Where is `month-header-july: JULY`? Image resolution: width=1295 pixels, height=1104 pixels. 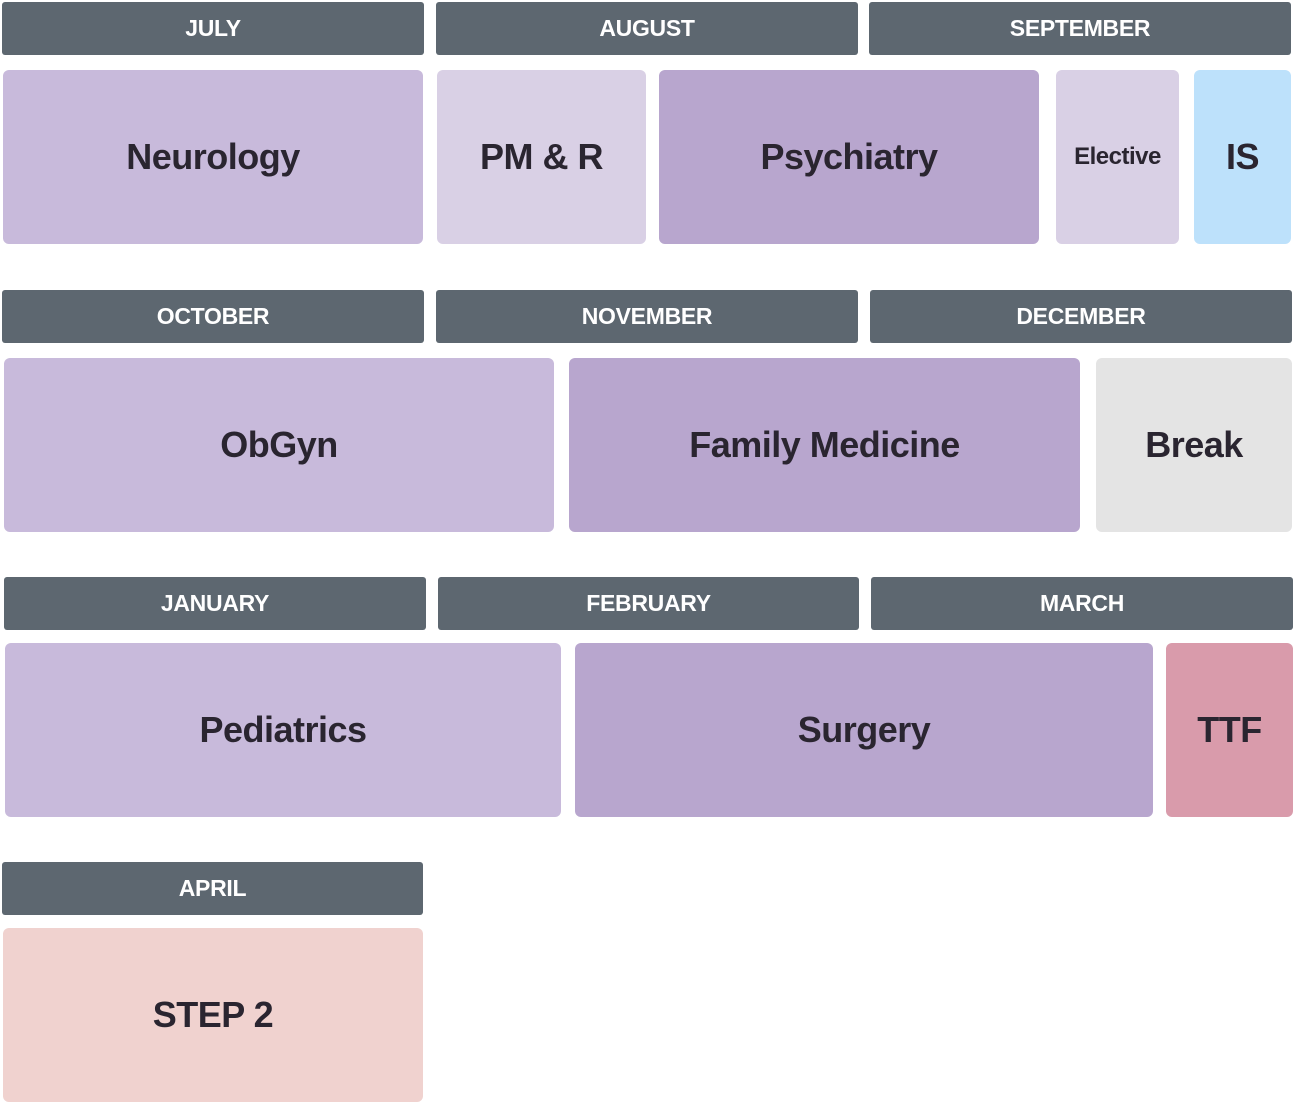
month-header-july: JULY is located at coordinates (213, 28).